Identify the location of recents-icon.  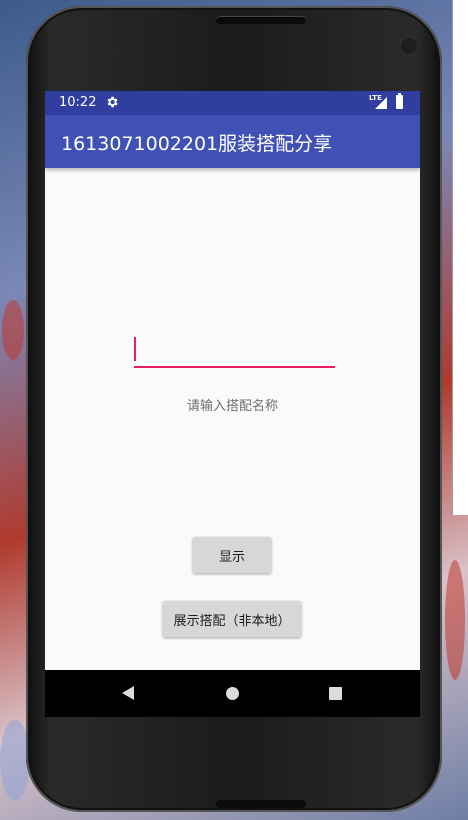
(335, 693).